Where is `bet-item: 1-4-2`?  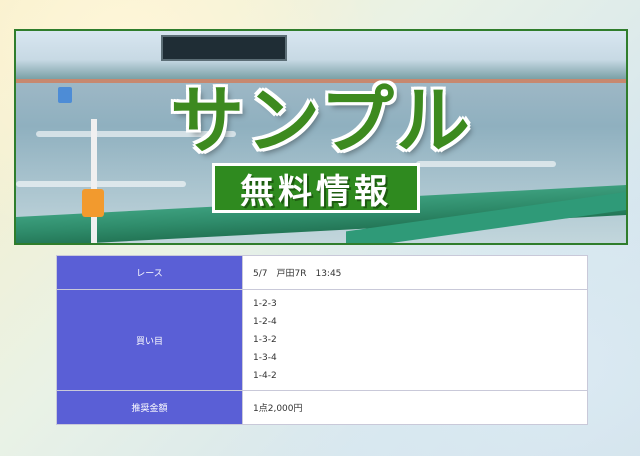 bet-item: 1-4-2 is located at coordinates (265, 375).